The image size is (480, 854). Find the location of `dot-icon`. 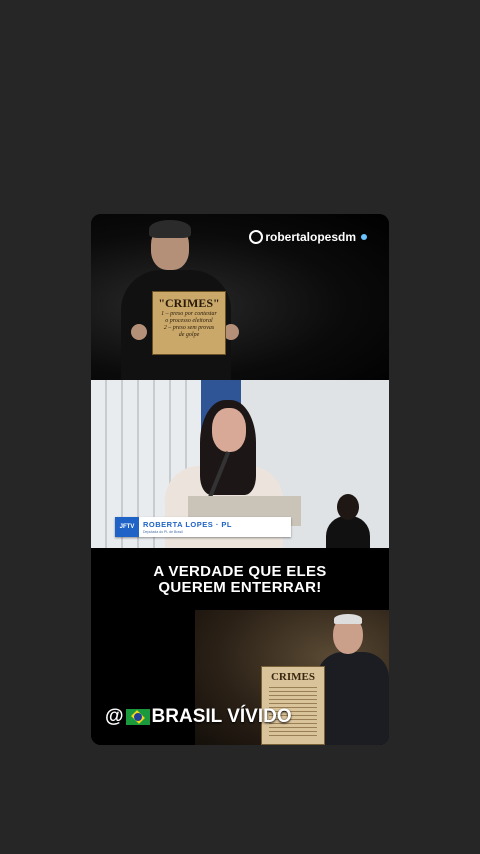

dot-icon is located at coordinates (364, 237).